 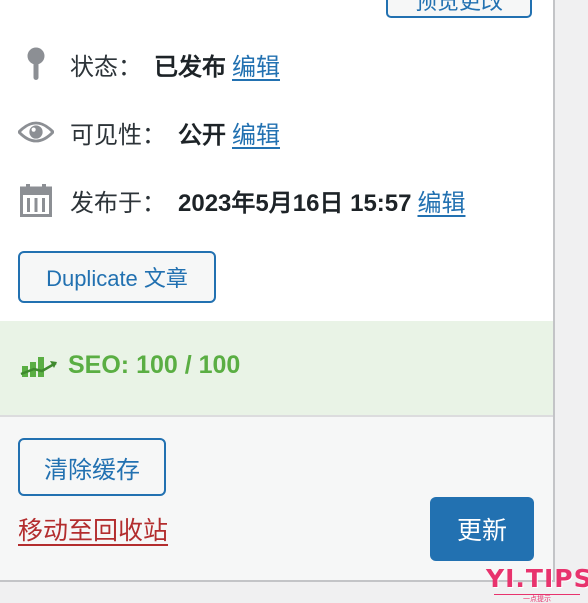 What do you see at coordinates (92, 467) in the screenshot?
I see `clear-cache-button: 清除缓存` at bounding box center [92, 467].